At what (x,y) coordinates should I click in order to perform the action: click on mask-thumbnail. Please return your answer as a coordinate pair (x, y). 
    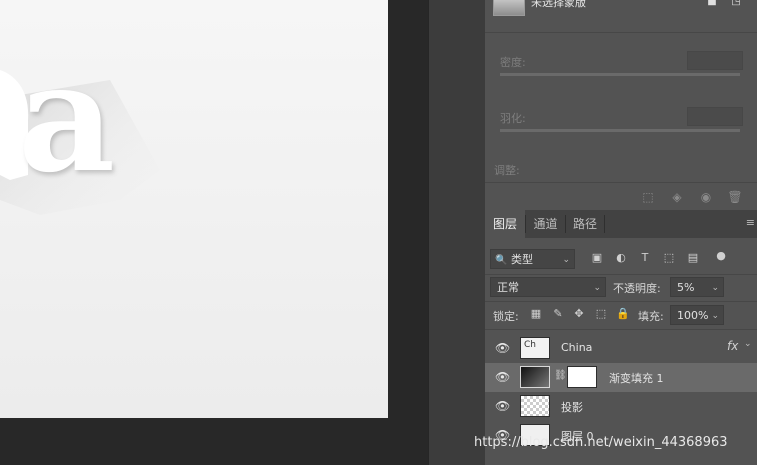
    Looking at the image, I should click on (509, 8).